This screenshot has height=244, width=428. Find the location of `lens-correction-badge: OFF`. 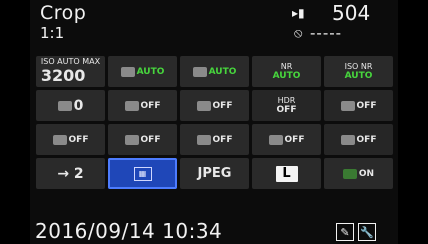

lens-correction-badge: OFF is located at coordinates (222, 139).